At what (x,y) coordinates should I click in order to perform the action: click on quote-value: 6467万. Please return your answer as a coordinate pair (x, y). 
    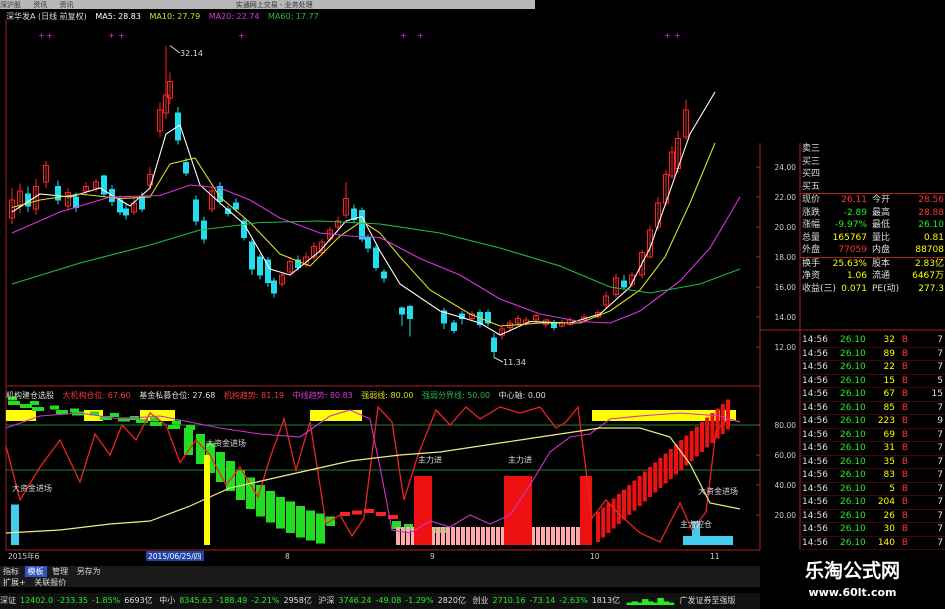
    Looking at the image, I should click on (928, 276).